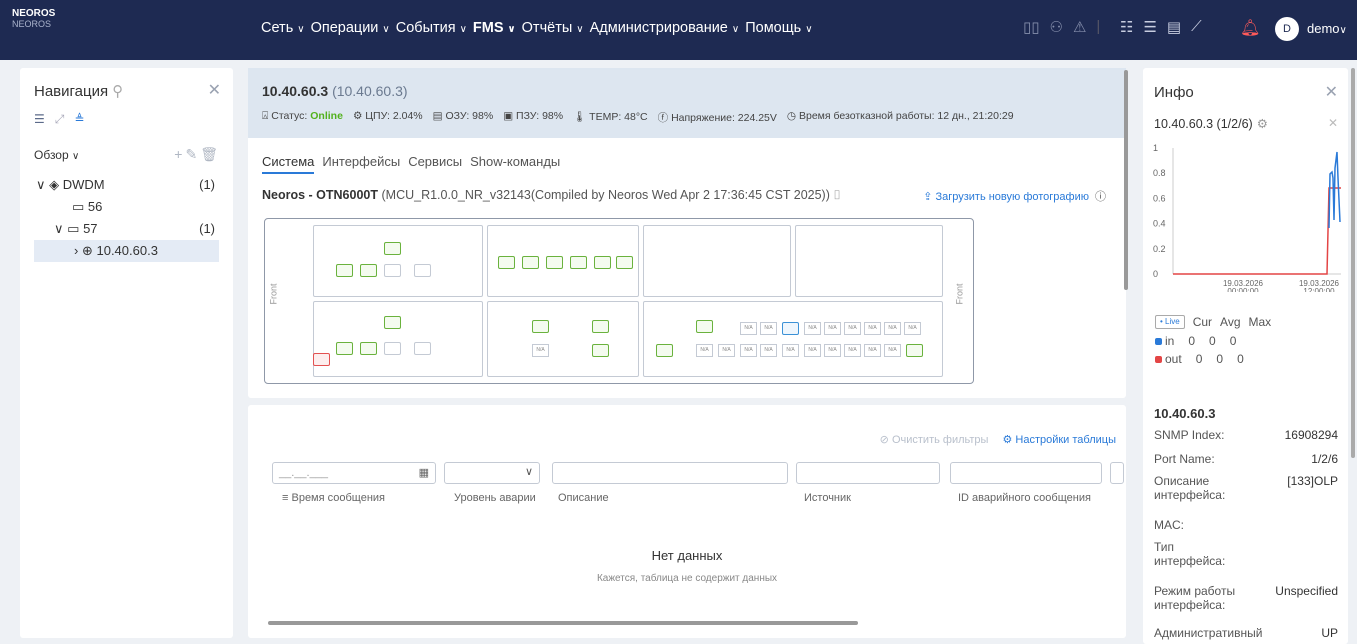  Describe the element at coordinates (934, 439) in the screenshot. I see `clear-filters-button: ⊘ Очистить фильтры` at that location.